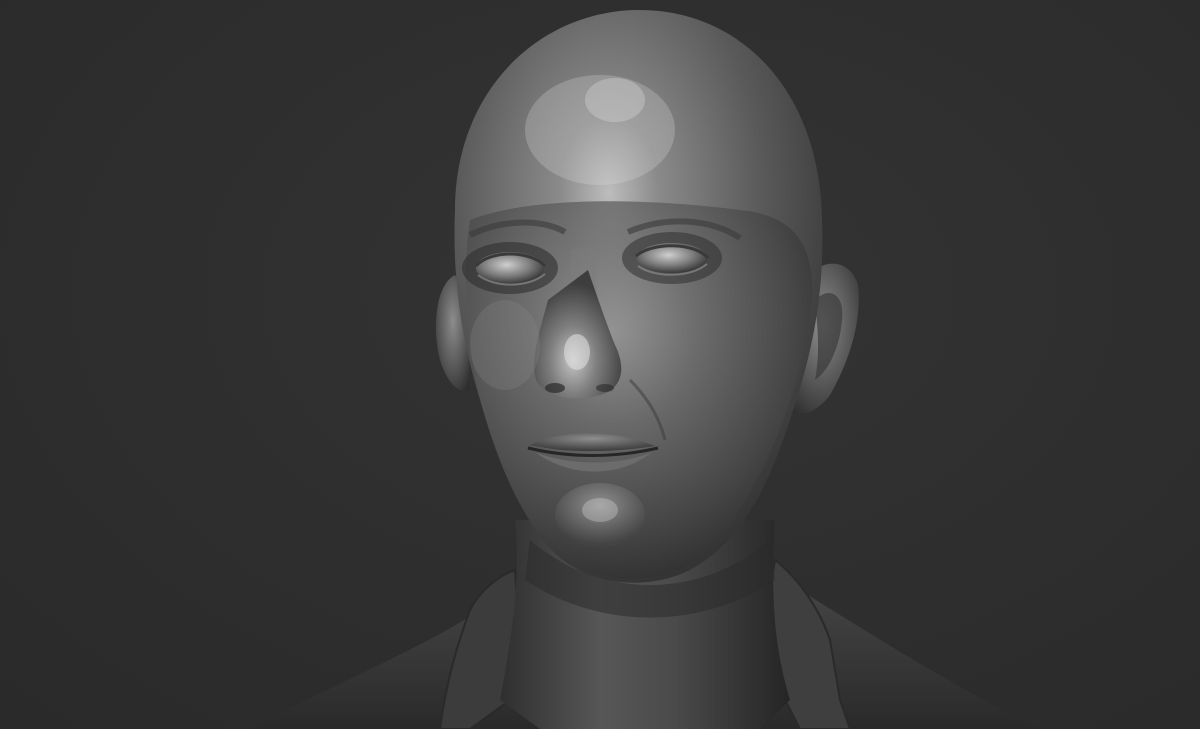  I want to click on chin-highlight, so click(600, 510).